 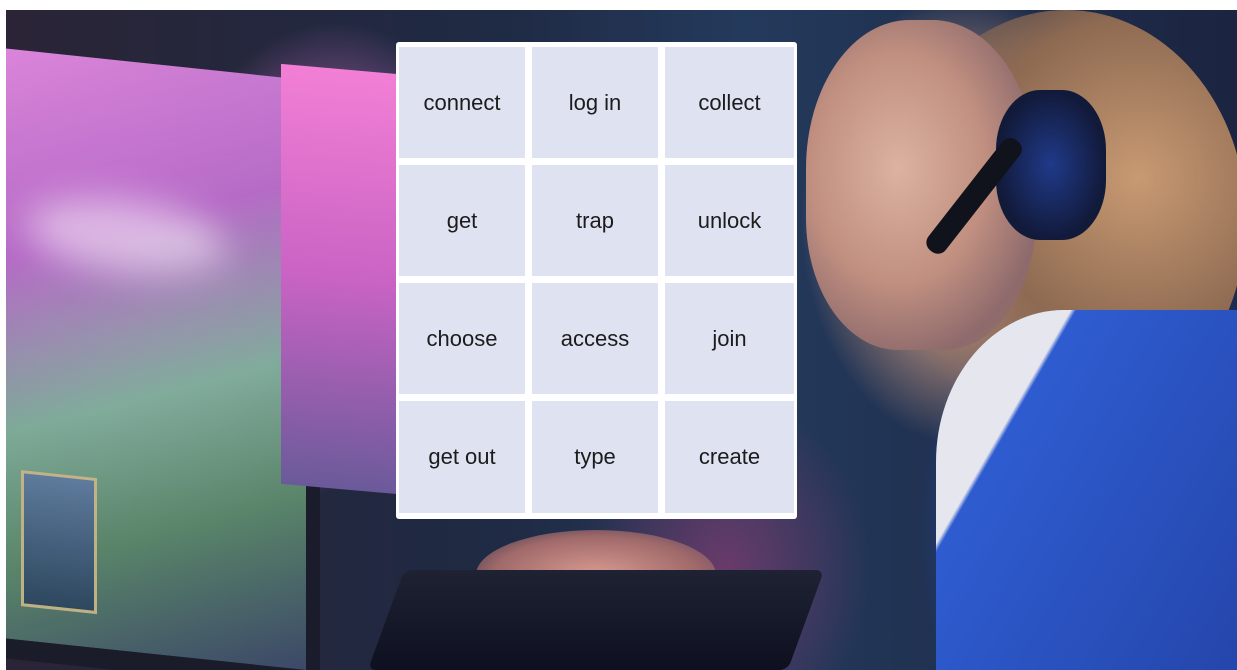 I want to click on headset-icon, so click(x=1051, y=165).